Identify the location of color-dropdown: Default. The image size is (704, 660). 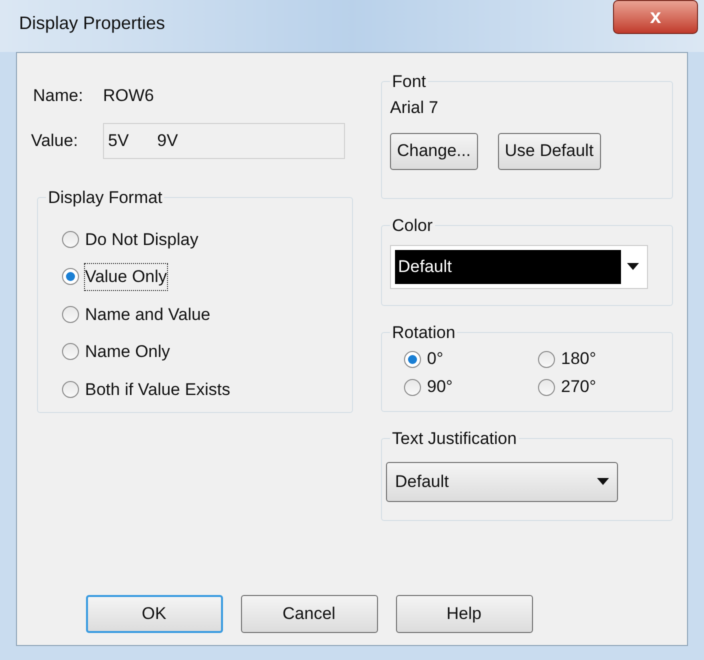
(519, 266).